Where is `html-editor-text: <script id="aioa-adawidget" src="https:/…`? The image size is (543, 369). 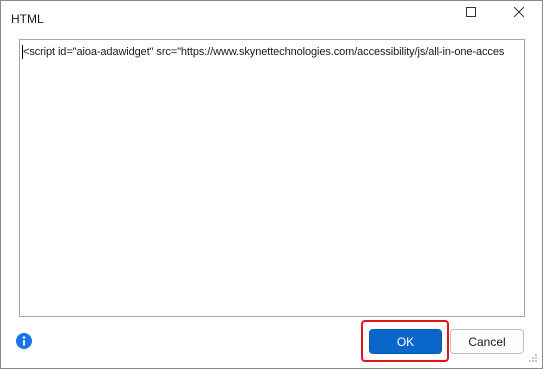 html-editor-text: <script id="aioa-adawidget" src="https:/… is located at coordinates (263, 52).